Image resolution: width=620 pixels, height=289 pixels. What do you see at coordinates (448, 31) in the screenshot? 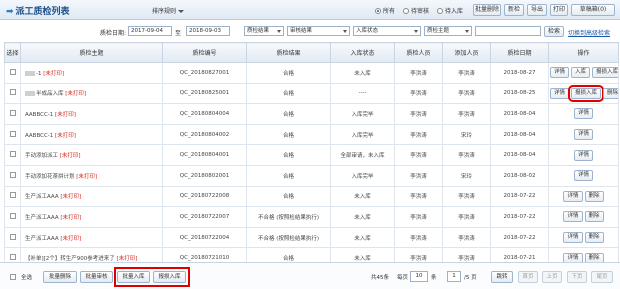
I see `theme-select: 质检主题` at bounding box center [448, 31].